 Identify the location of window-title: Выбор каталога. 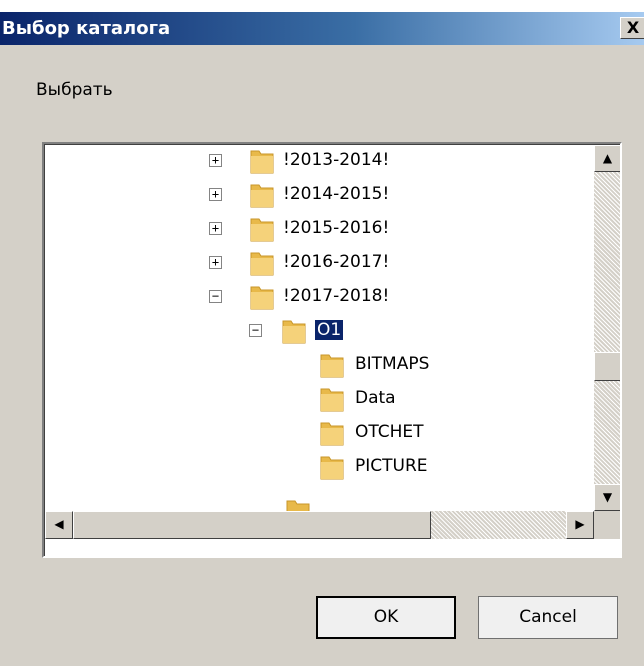
(86, 28).